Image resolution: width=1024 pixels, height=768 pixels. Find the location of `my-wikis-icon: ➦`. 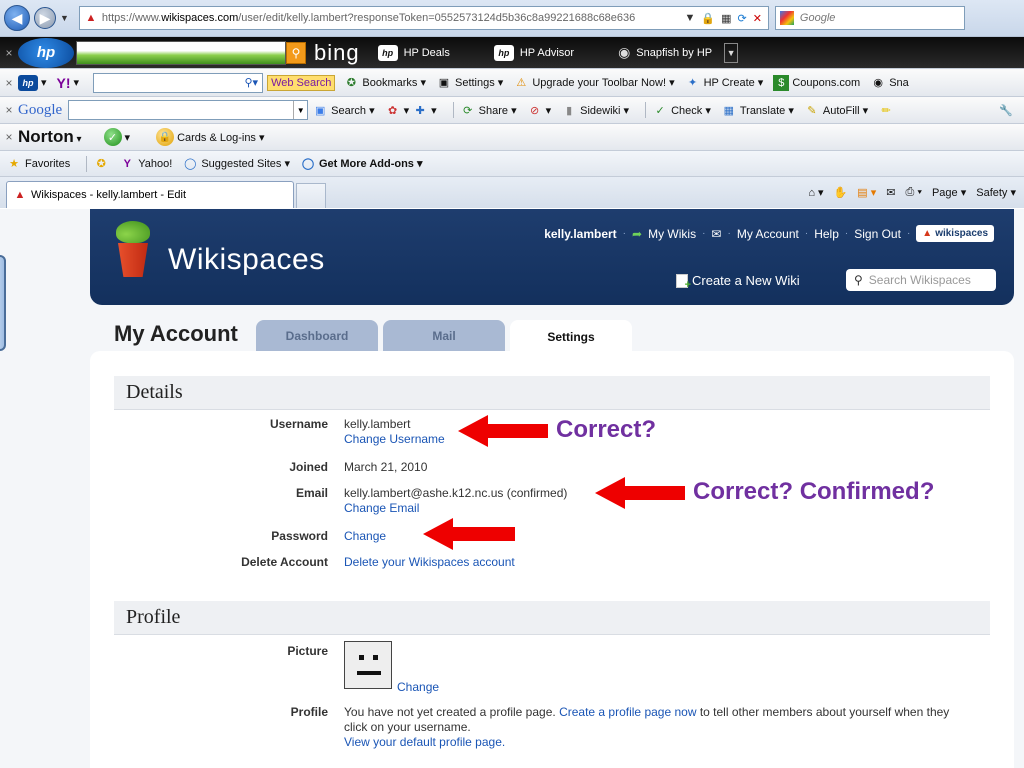

my-wikis-icon: ➦ is located at coordinates (637, 233).